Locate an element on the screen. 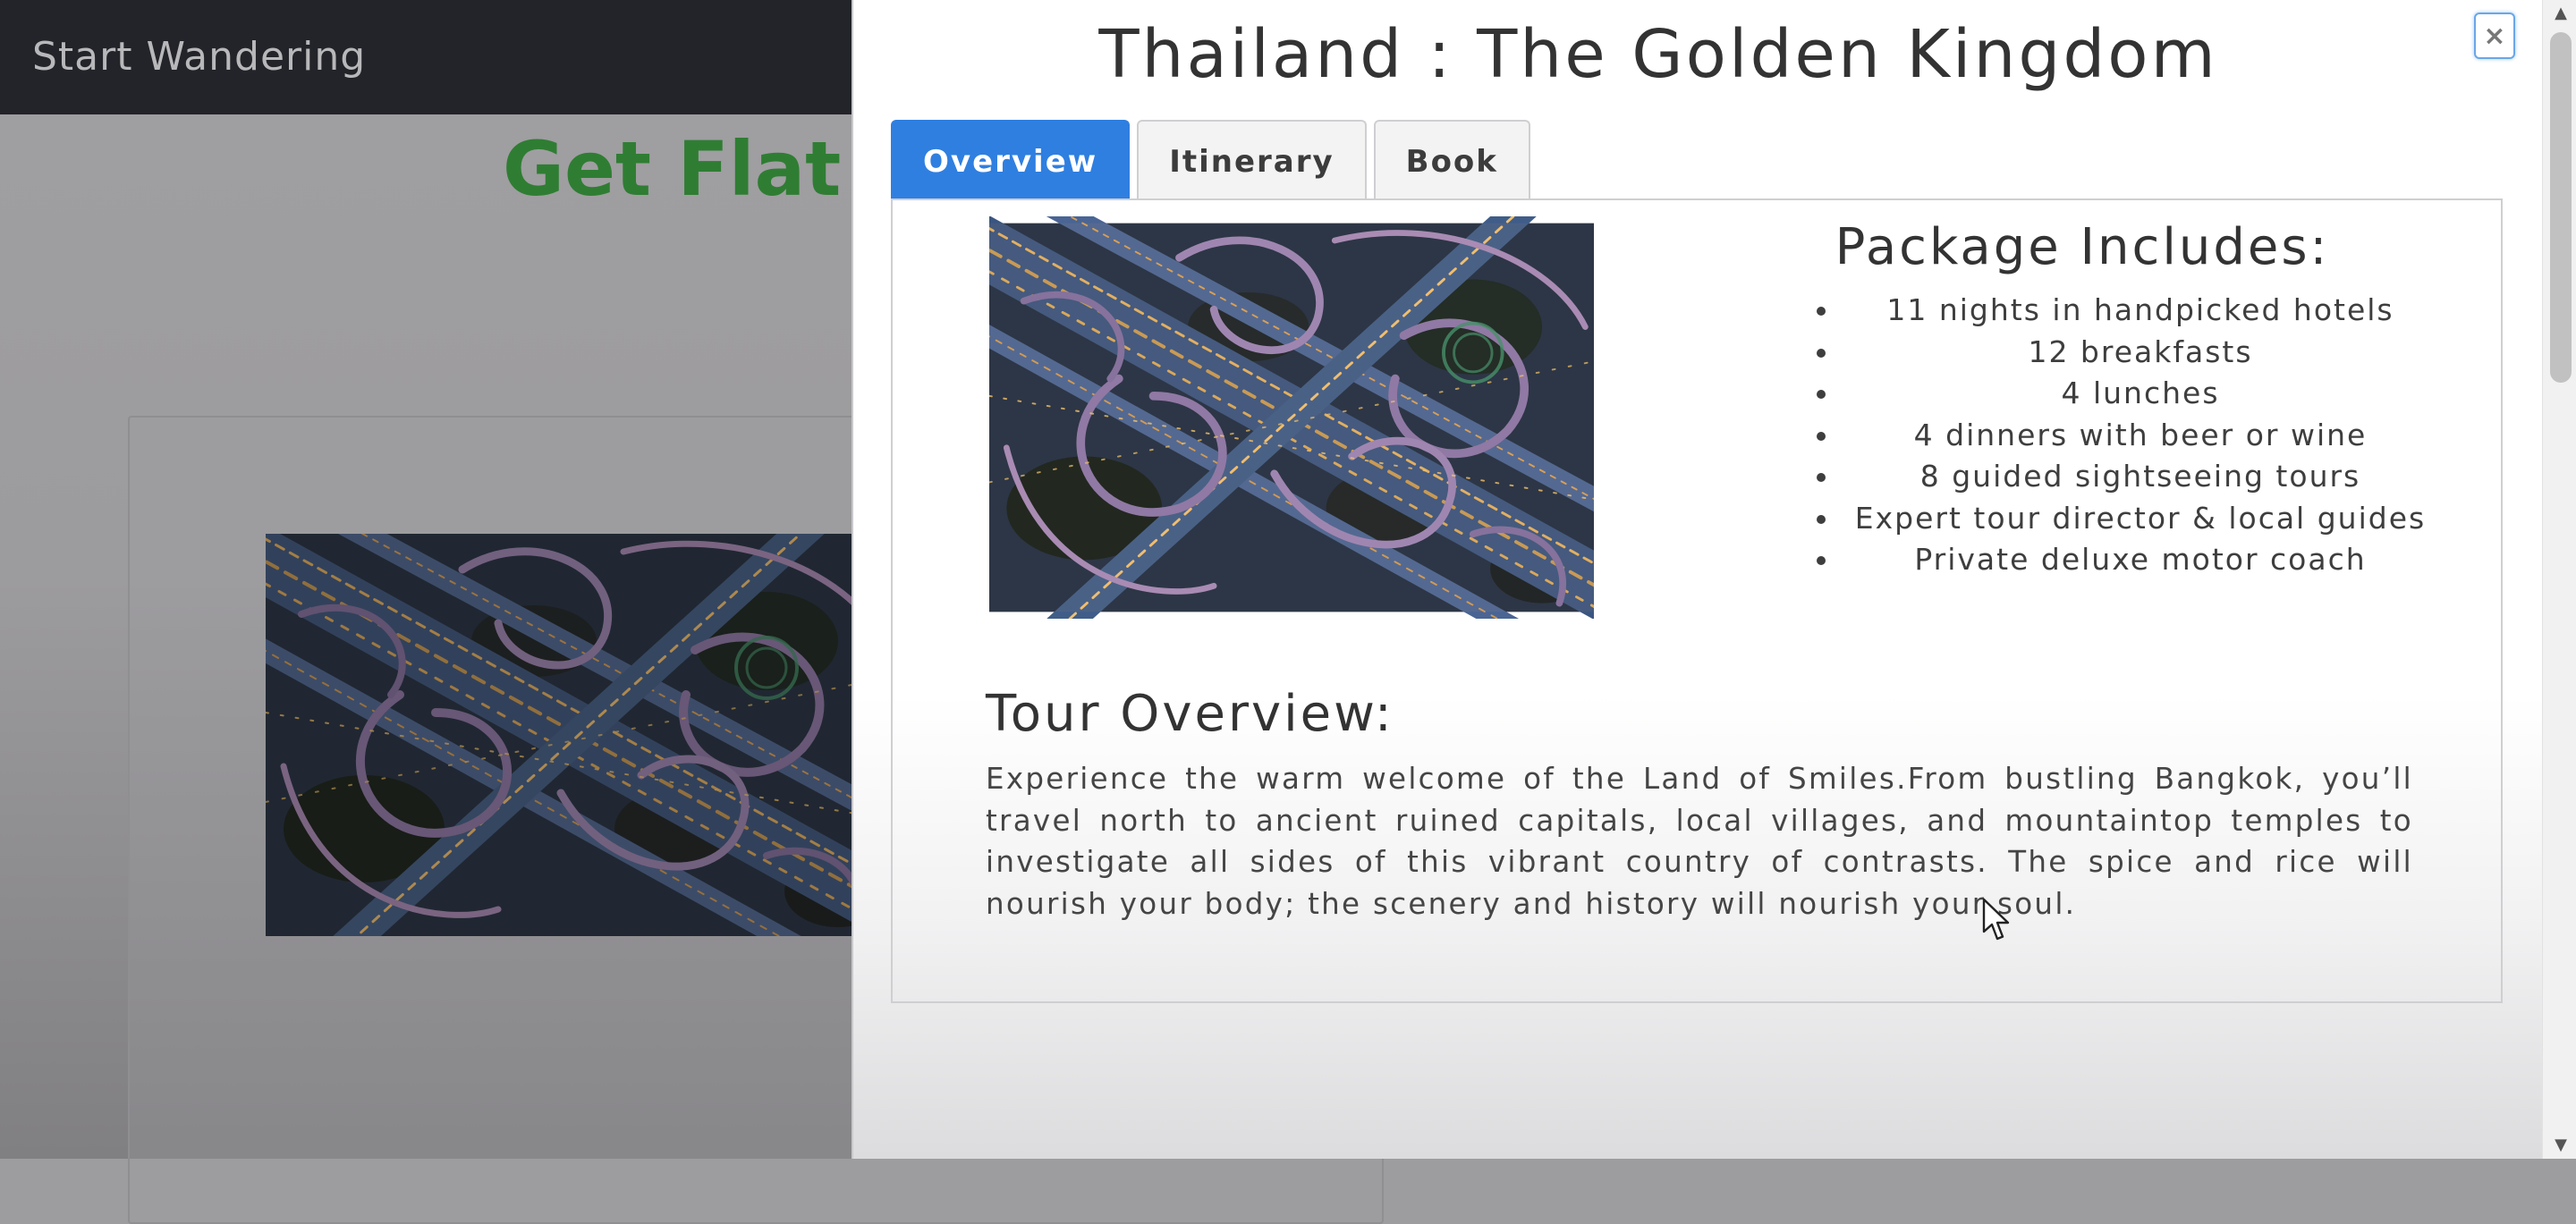 Image resolution: width=2576 pixels, height=1224 pixels. list-item: 8 guided sightseeing tours is located at coordinates (2140, 477).